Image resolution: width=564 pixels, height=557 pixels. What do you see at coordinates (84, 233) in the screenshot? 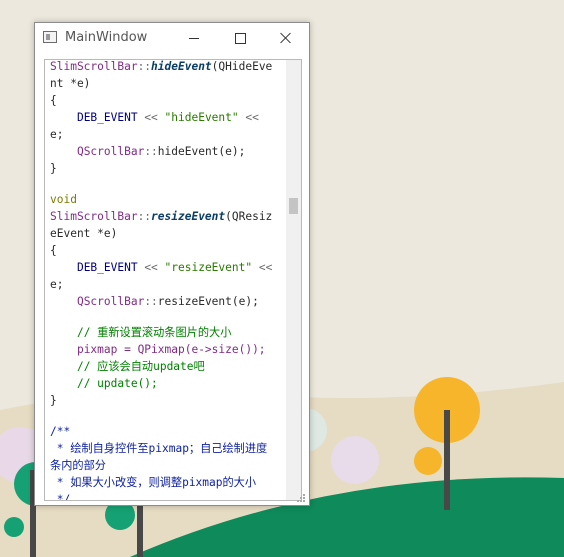
I see `code-line: eEvent *e)` at bounding box center [84, 233].